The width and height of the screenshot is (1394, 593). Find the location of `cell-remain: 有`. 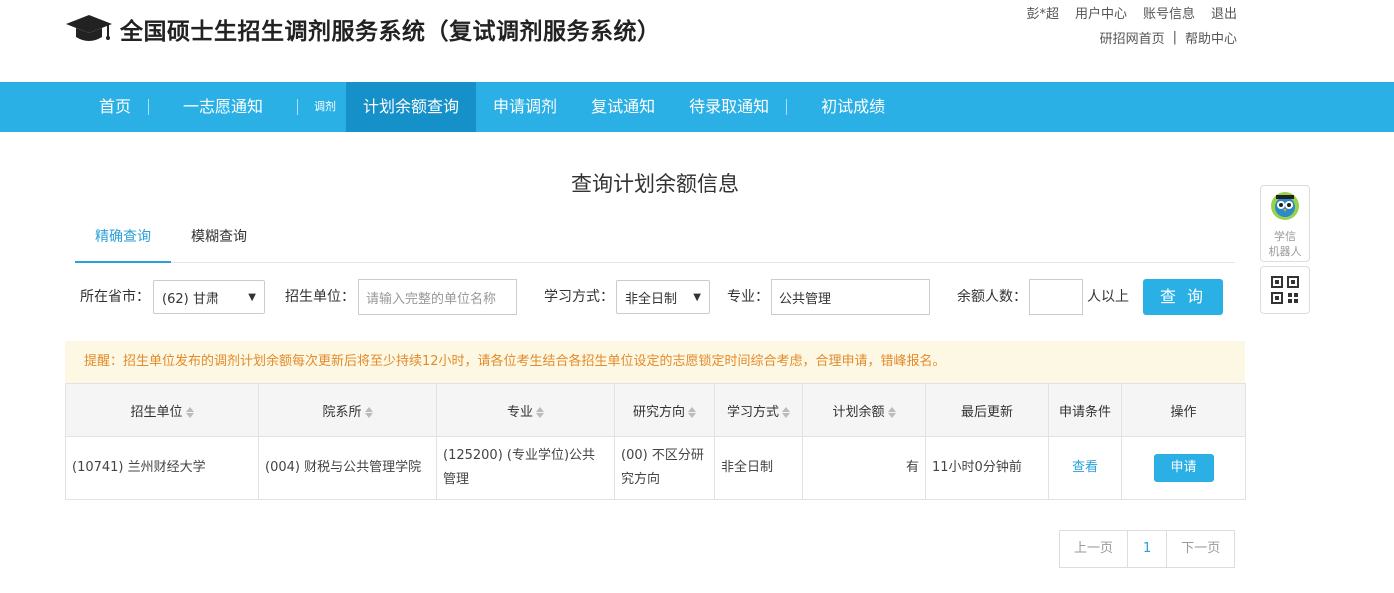

cell-remain: 有 is located at coordinates (864, 468).